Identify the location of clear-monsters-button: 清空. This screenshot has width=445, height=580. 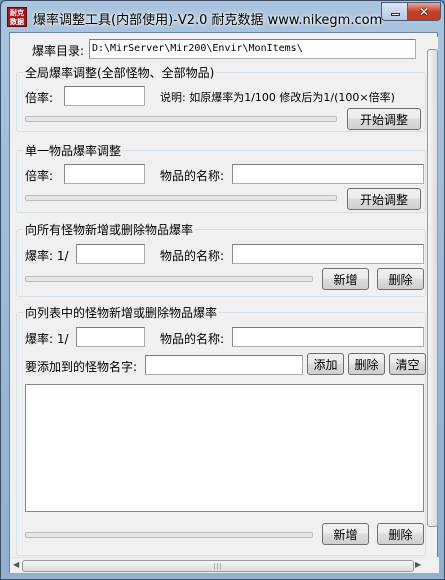
(407, 364).